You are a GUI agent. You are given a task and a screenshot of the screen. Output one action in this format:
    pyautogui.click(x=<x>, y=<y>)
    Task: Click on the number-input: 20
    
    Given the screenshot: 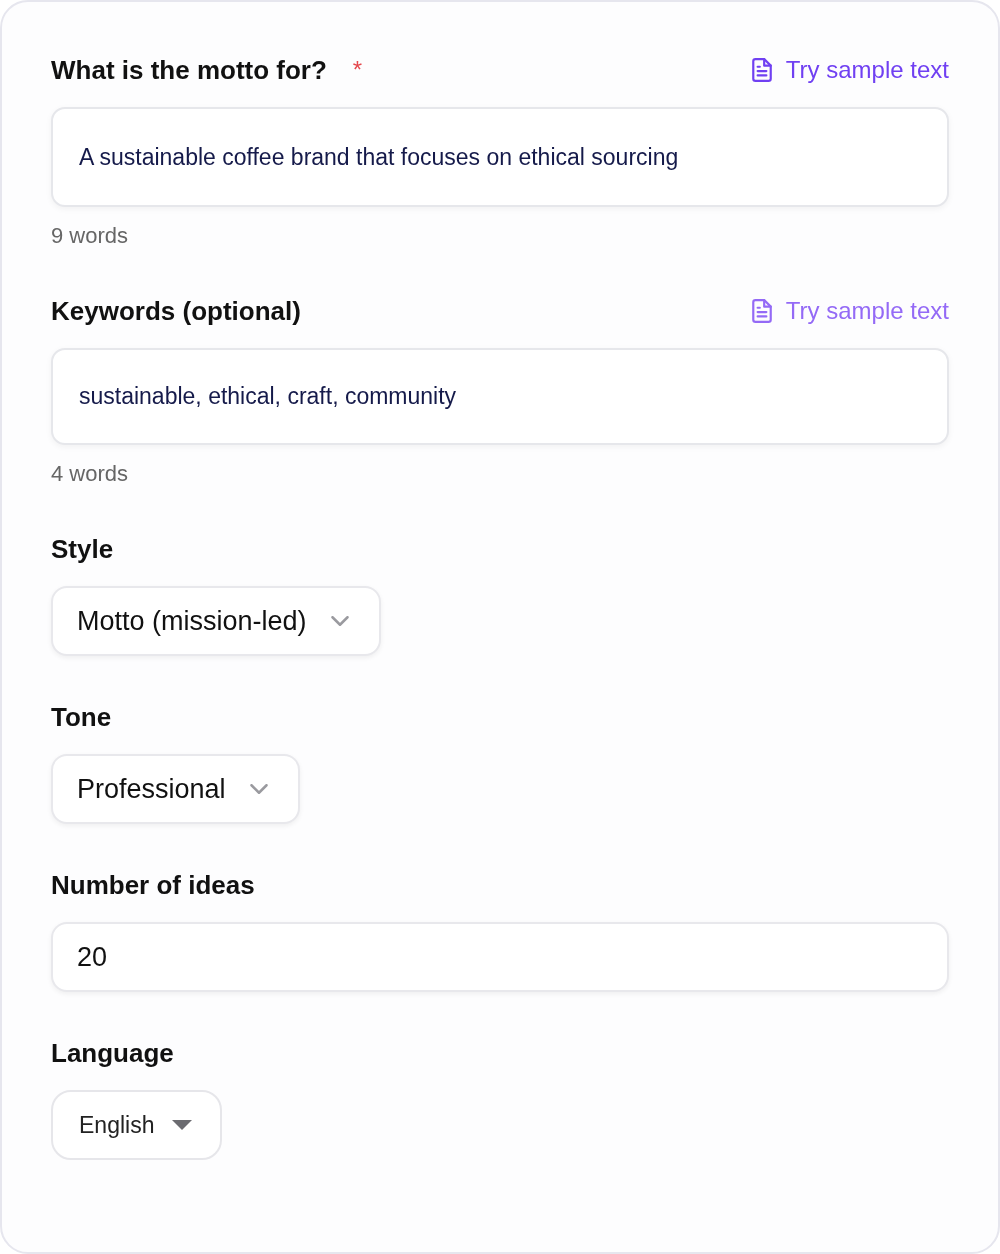 What is the action you would take?
    pyautogui.click(x=500, y=957)
    